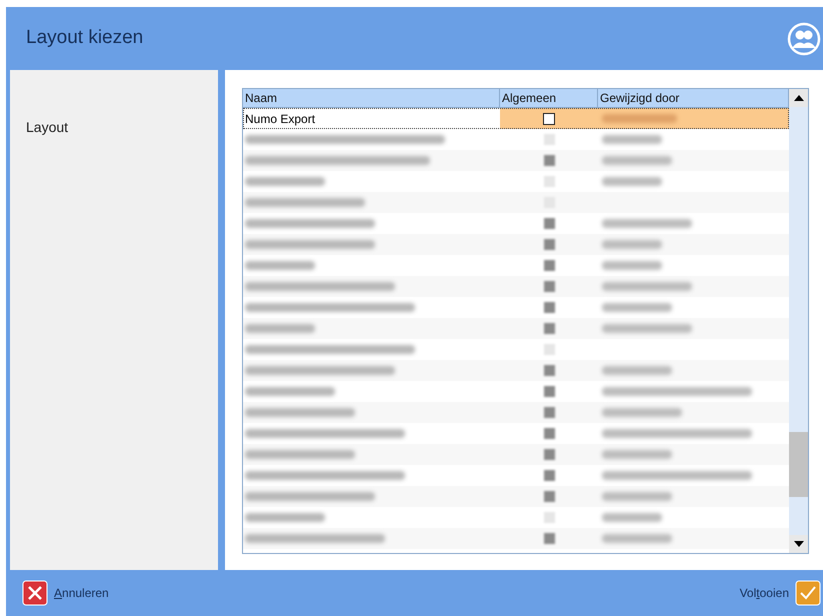 This screenshot has height=616, width=823. Describe the element at coordinates (65, 593) in the screenshot. I see `cancel-button: Annuleren` at that location.